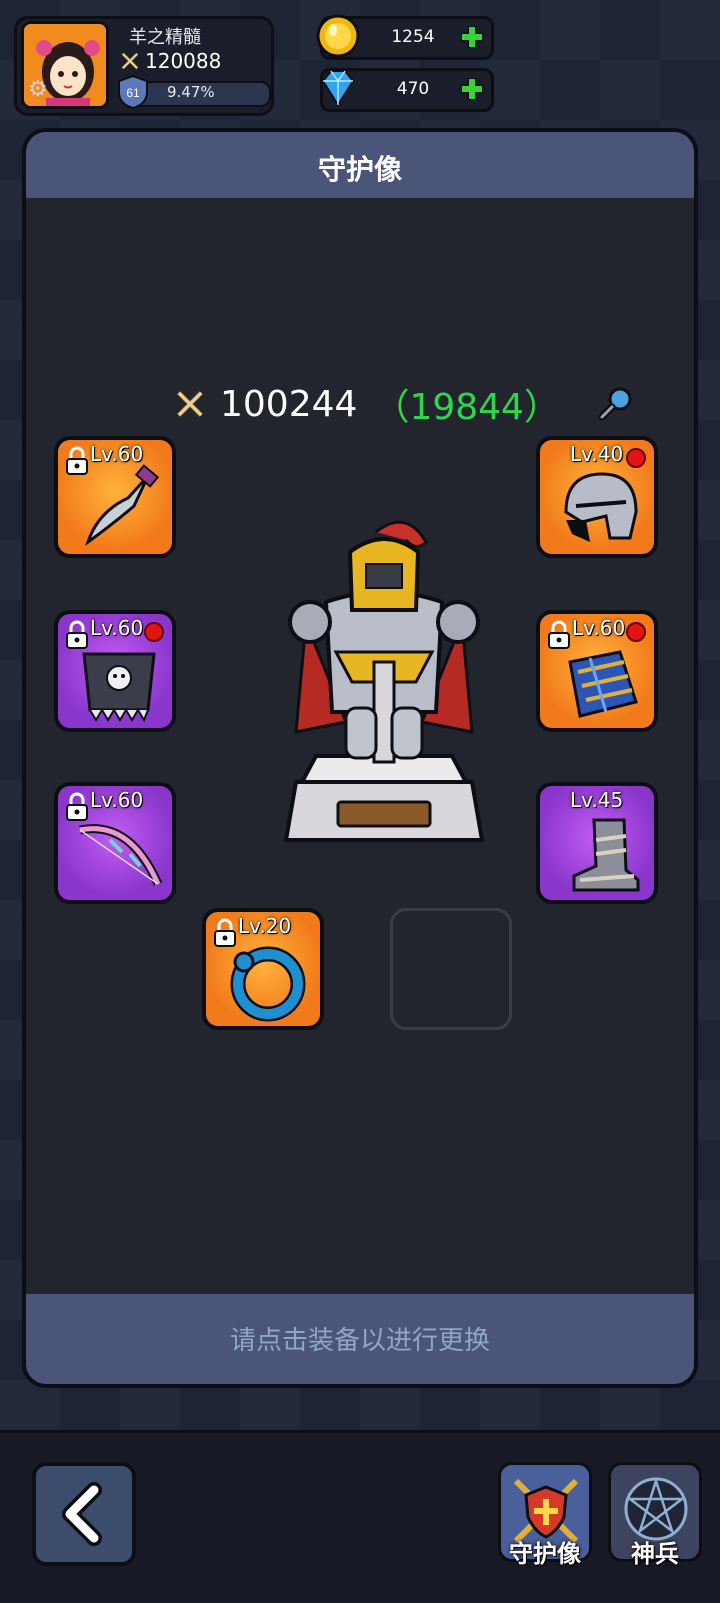 This screenshot has width=720, height=1603. What do you see at coordinates (65, 65) in the screenshot?
I see `avatar: ⚙` at bounding box center [65, 65].